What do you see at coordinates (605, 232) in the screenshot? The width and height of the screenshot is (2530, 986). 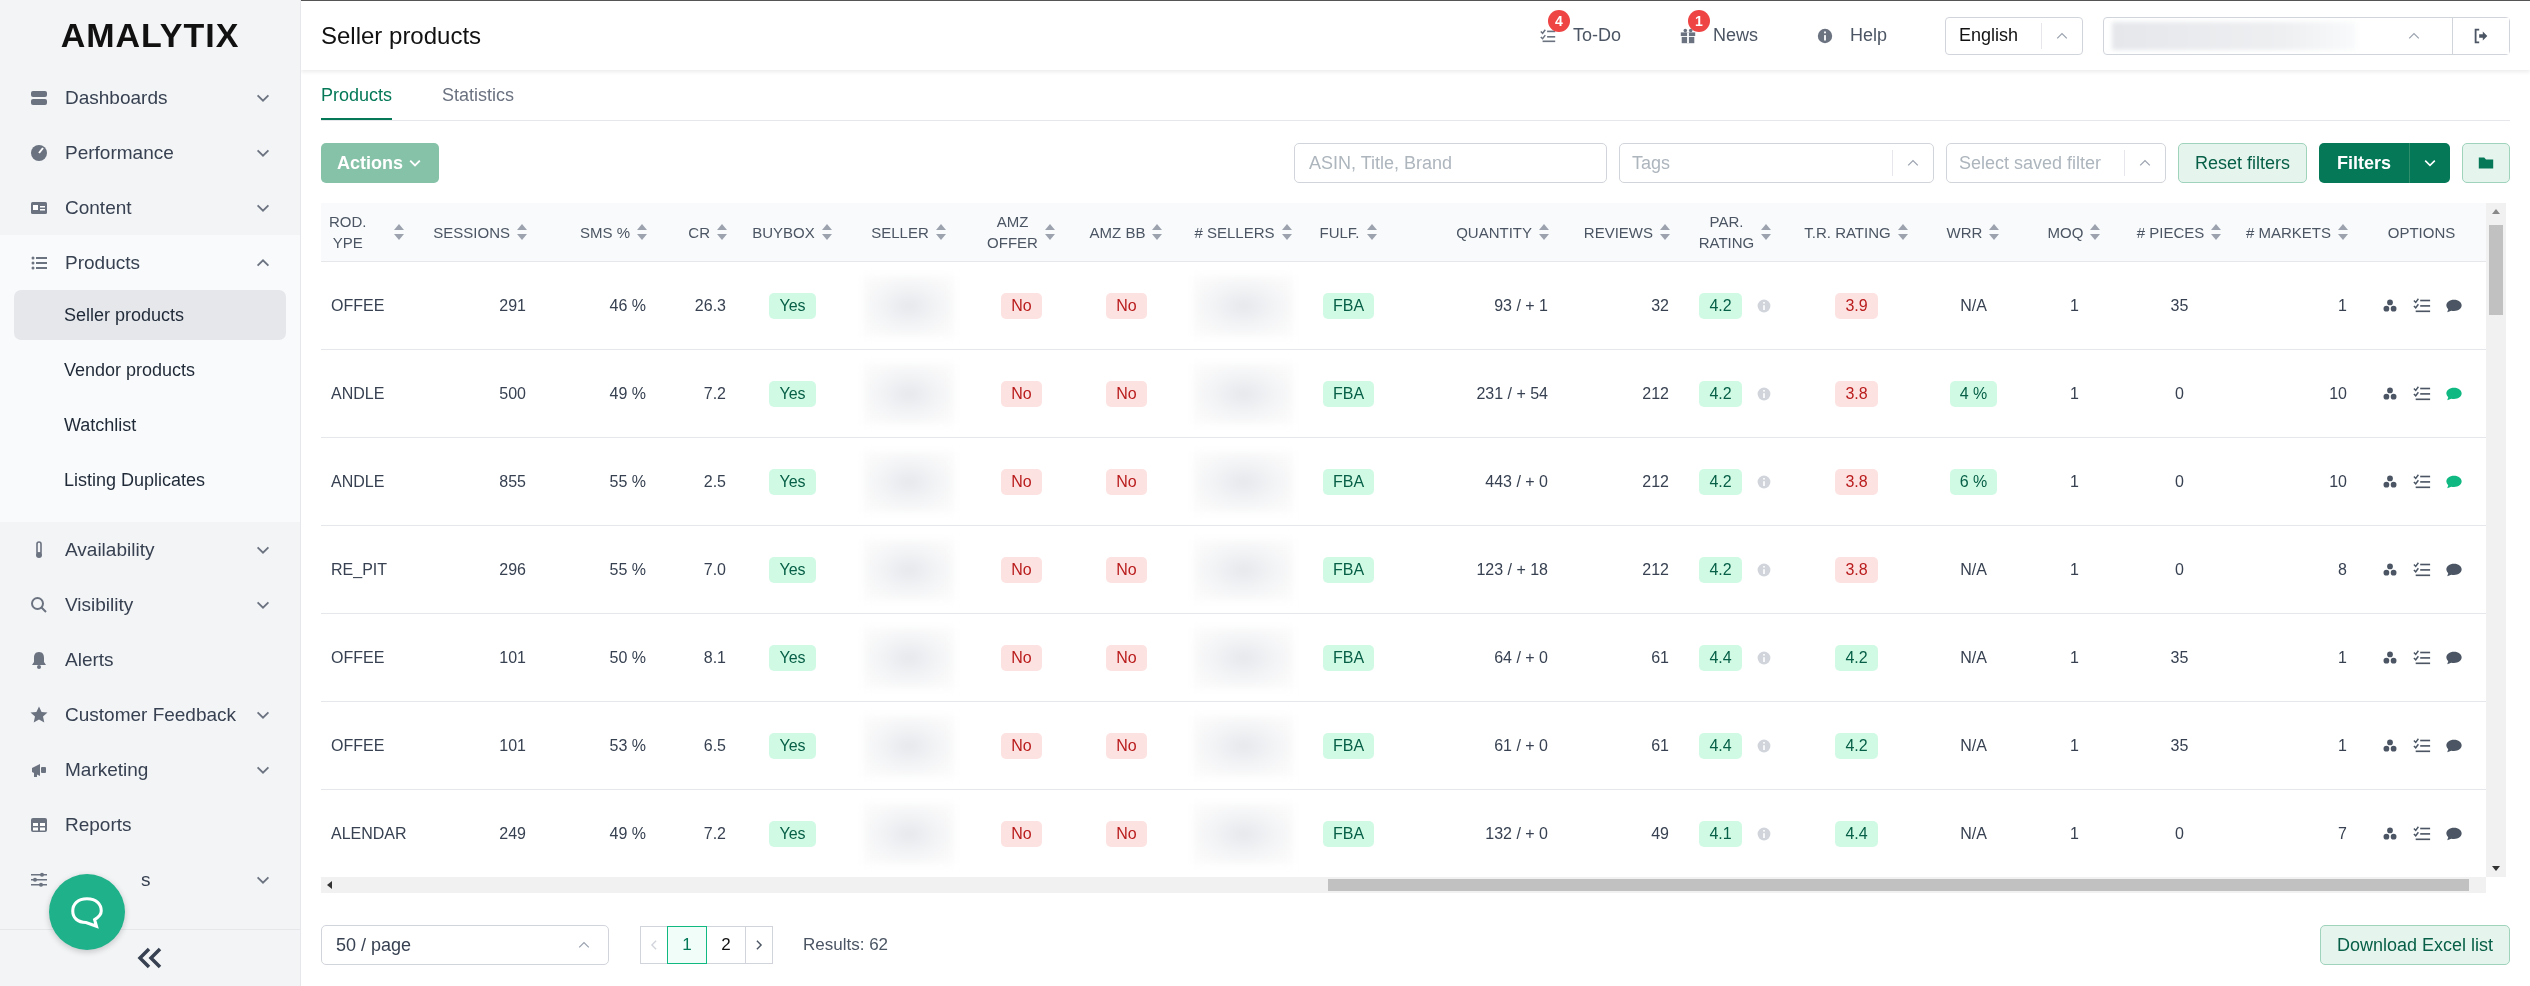 I see `column-header: SMS %` at bounding box center [605, 232].